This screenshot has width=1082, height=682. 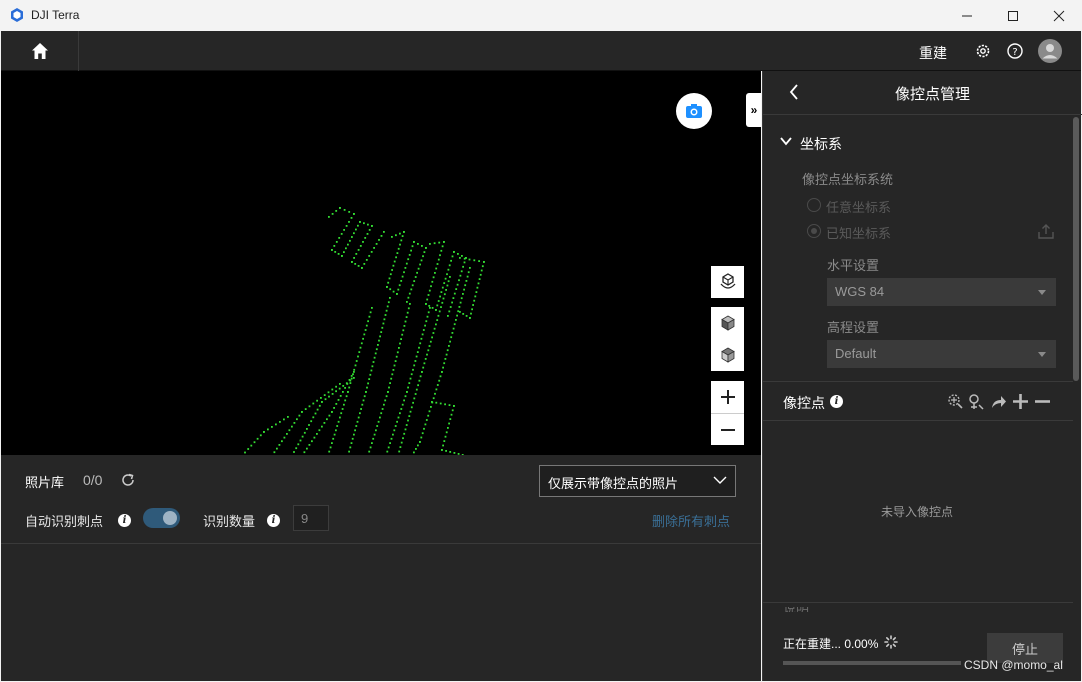 I want to click on camera-button, so click(x=694, y=111).